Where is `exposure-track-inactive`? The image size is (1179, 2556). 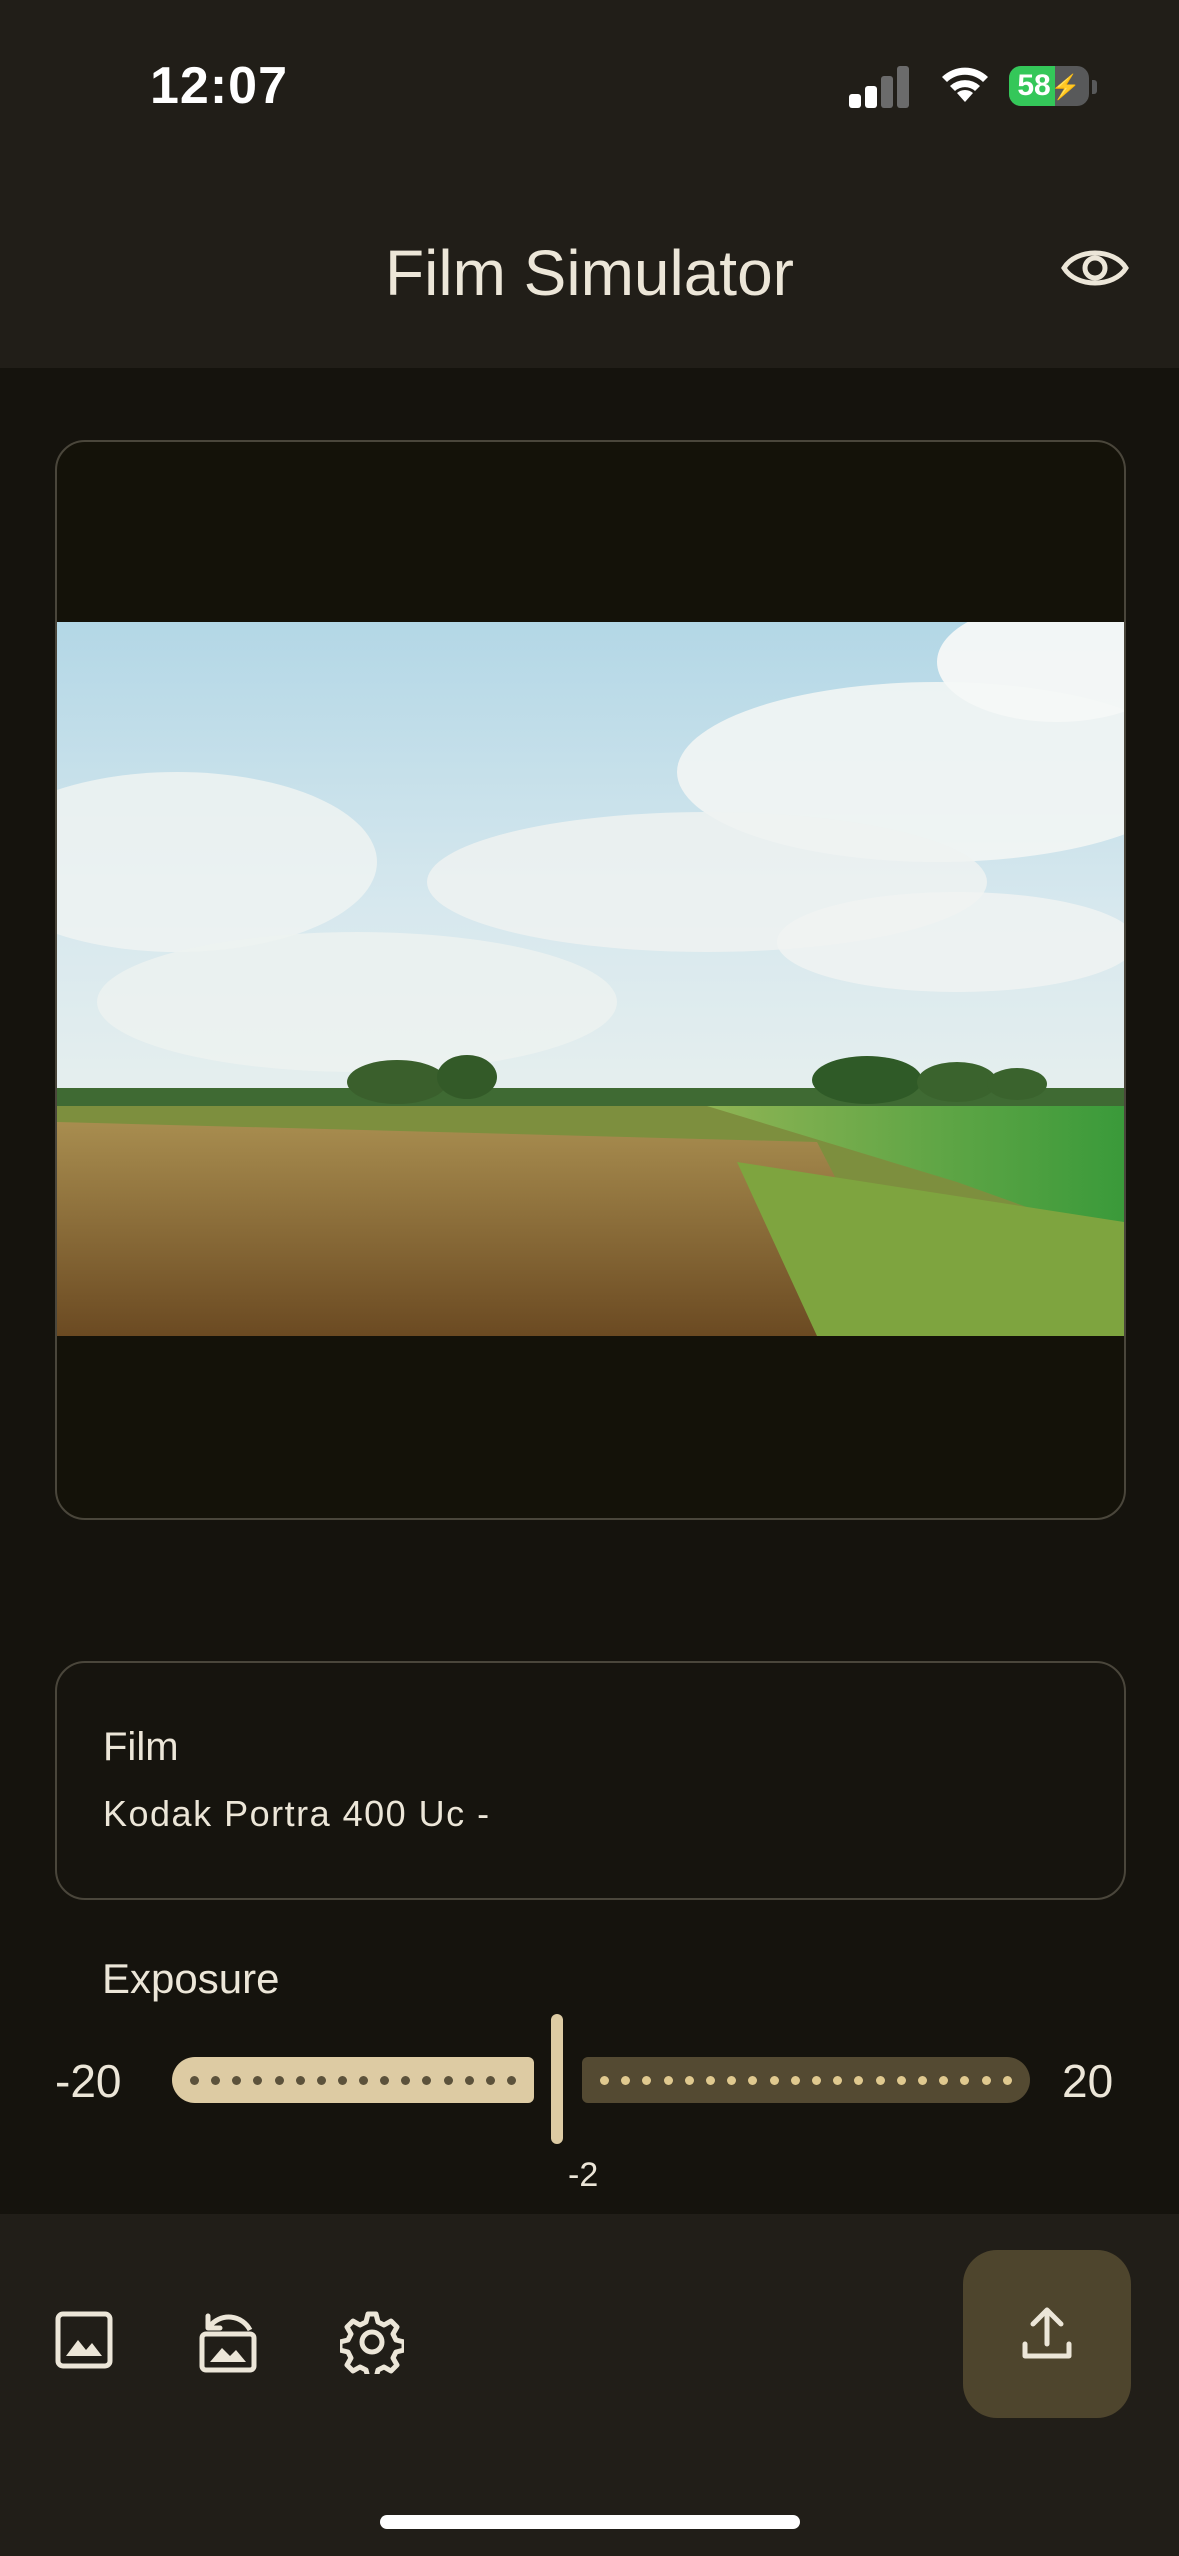 exposure-track-inactive is located at coordinates (806, 2080).